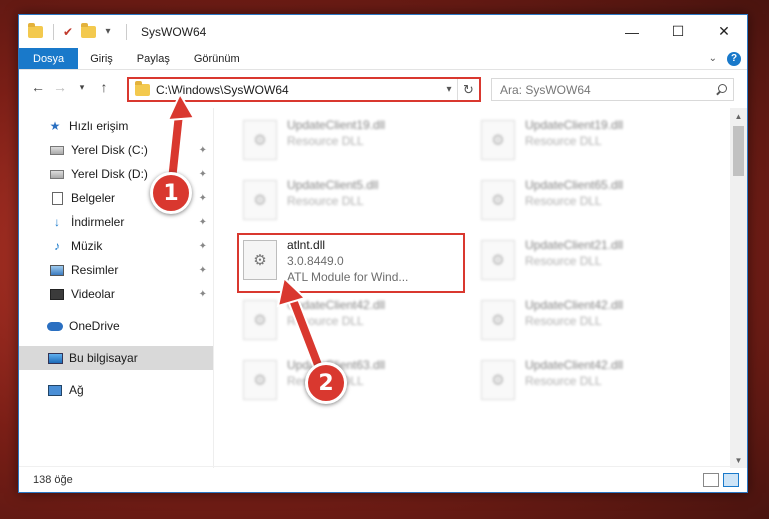 Image resolution: width=769 pixels, height=519 pixels. Describe the element at coordinates (574, 245) in the screenshot. I see `file-name: UpdateClient21.dll` at that location.